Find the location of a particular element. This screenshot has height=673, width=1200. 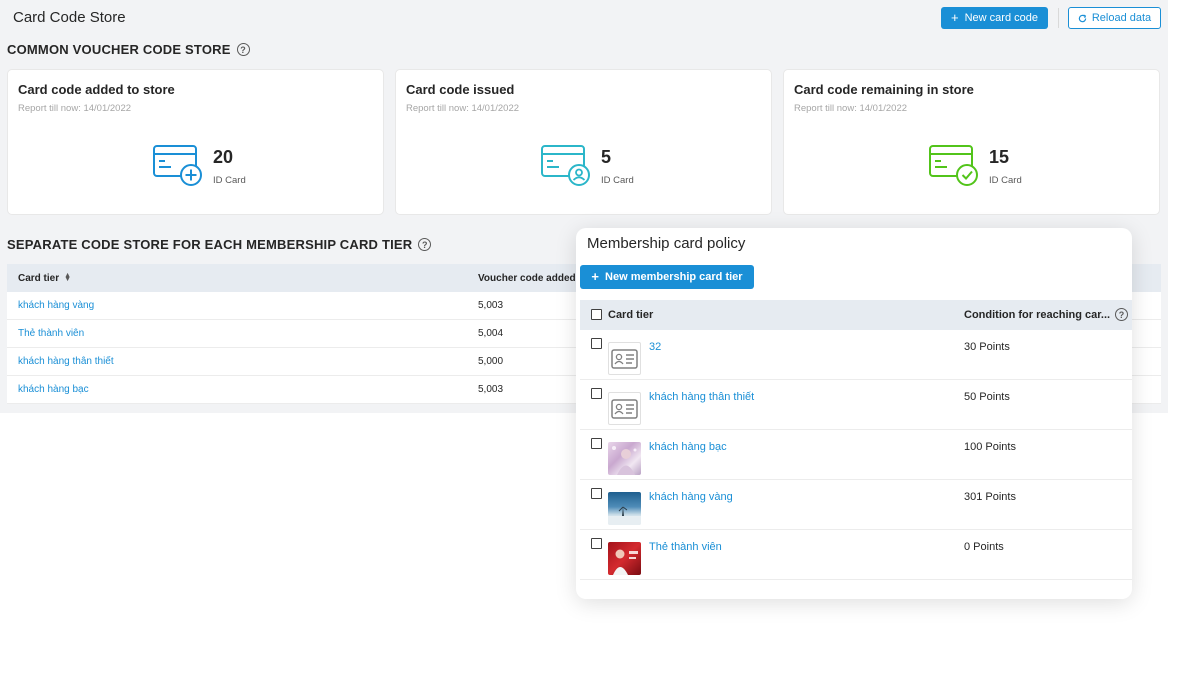

page-title: Card Code Store is located at coordinates (69, 17).